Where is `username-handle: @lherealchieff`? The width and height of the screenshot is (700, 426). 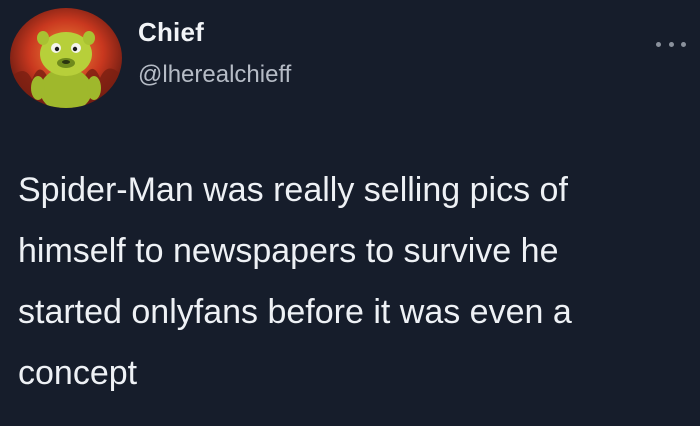 username-handle: @lherealchieff is located at coordinates (214, 75).